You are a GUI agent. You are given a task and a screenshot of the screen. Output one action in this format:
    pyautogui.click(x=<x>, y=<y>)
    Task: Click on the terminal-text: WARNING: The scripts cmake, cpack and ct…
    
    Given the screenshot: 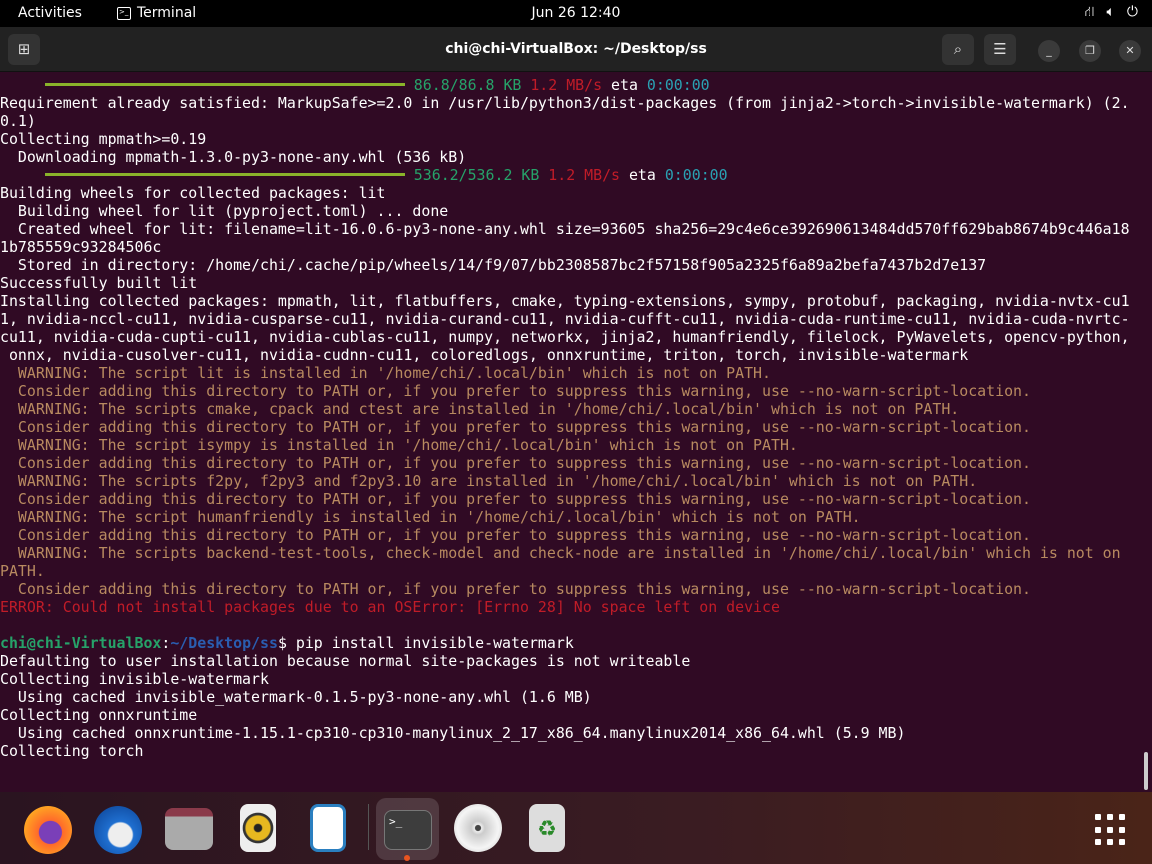 What is the action you would take?
    pyautogui.click(x=480, y=409)
    